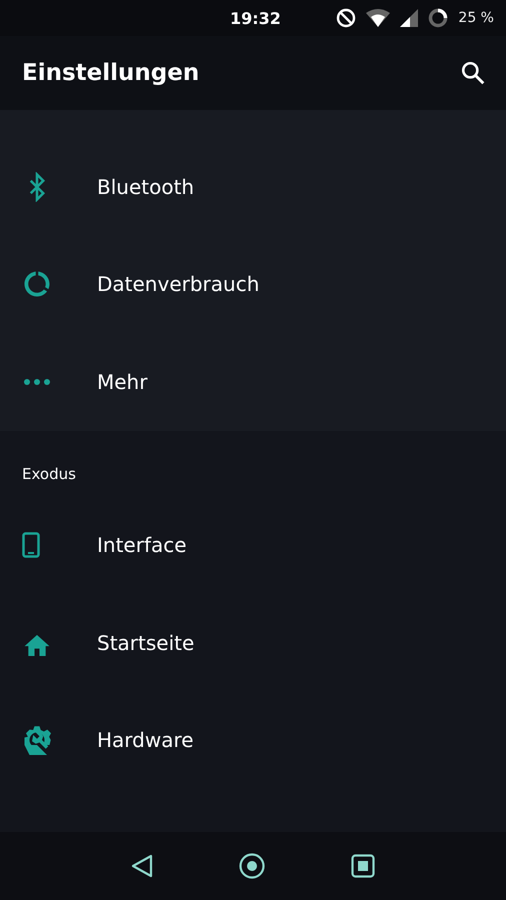 The height and width of the screenshot is (900, 506). I want to click on status-time: 19:32, so click(256, 18).